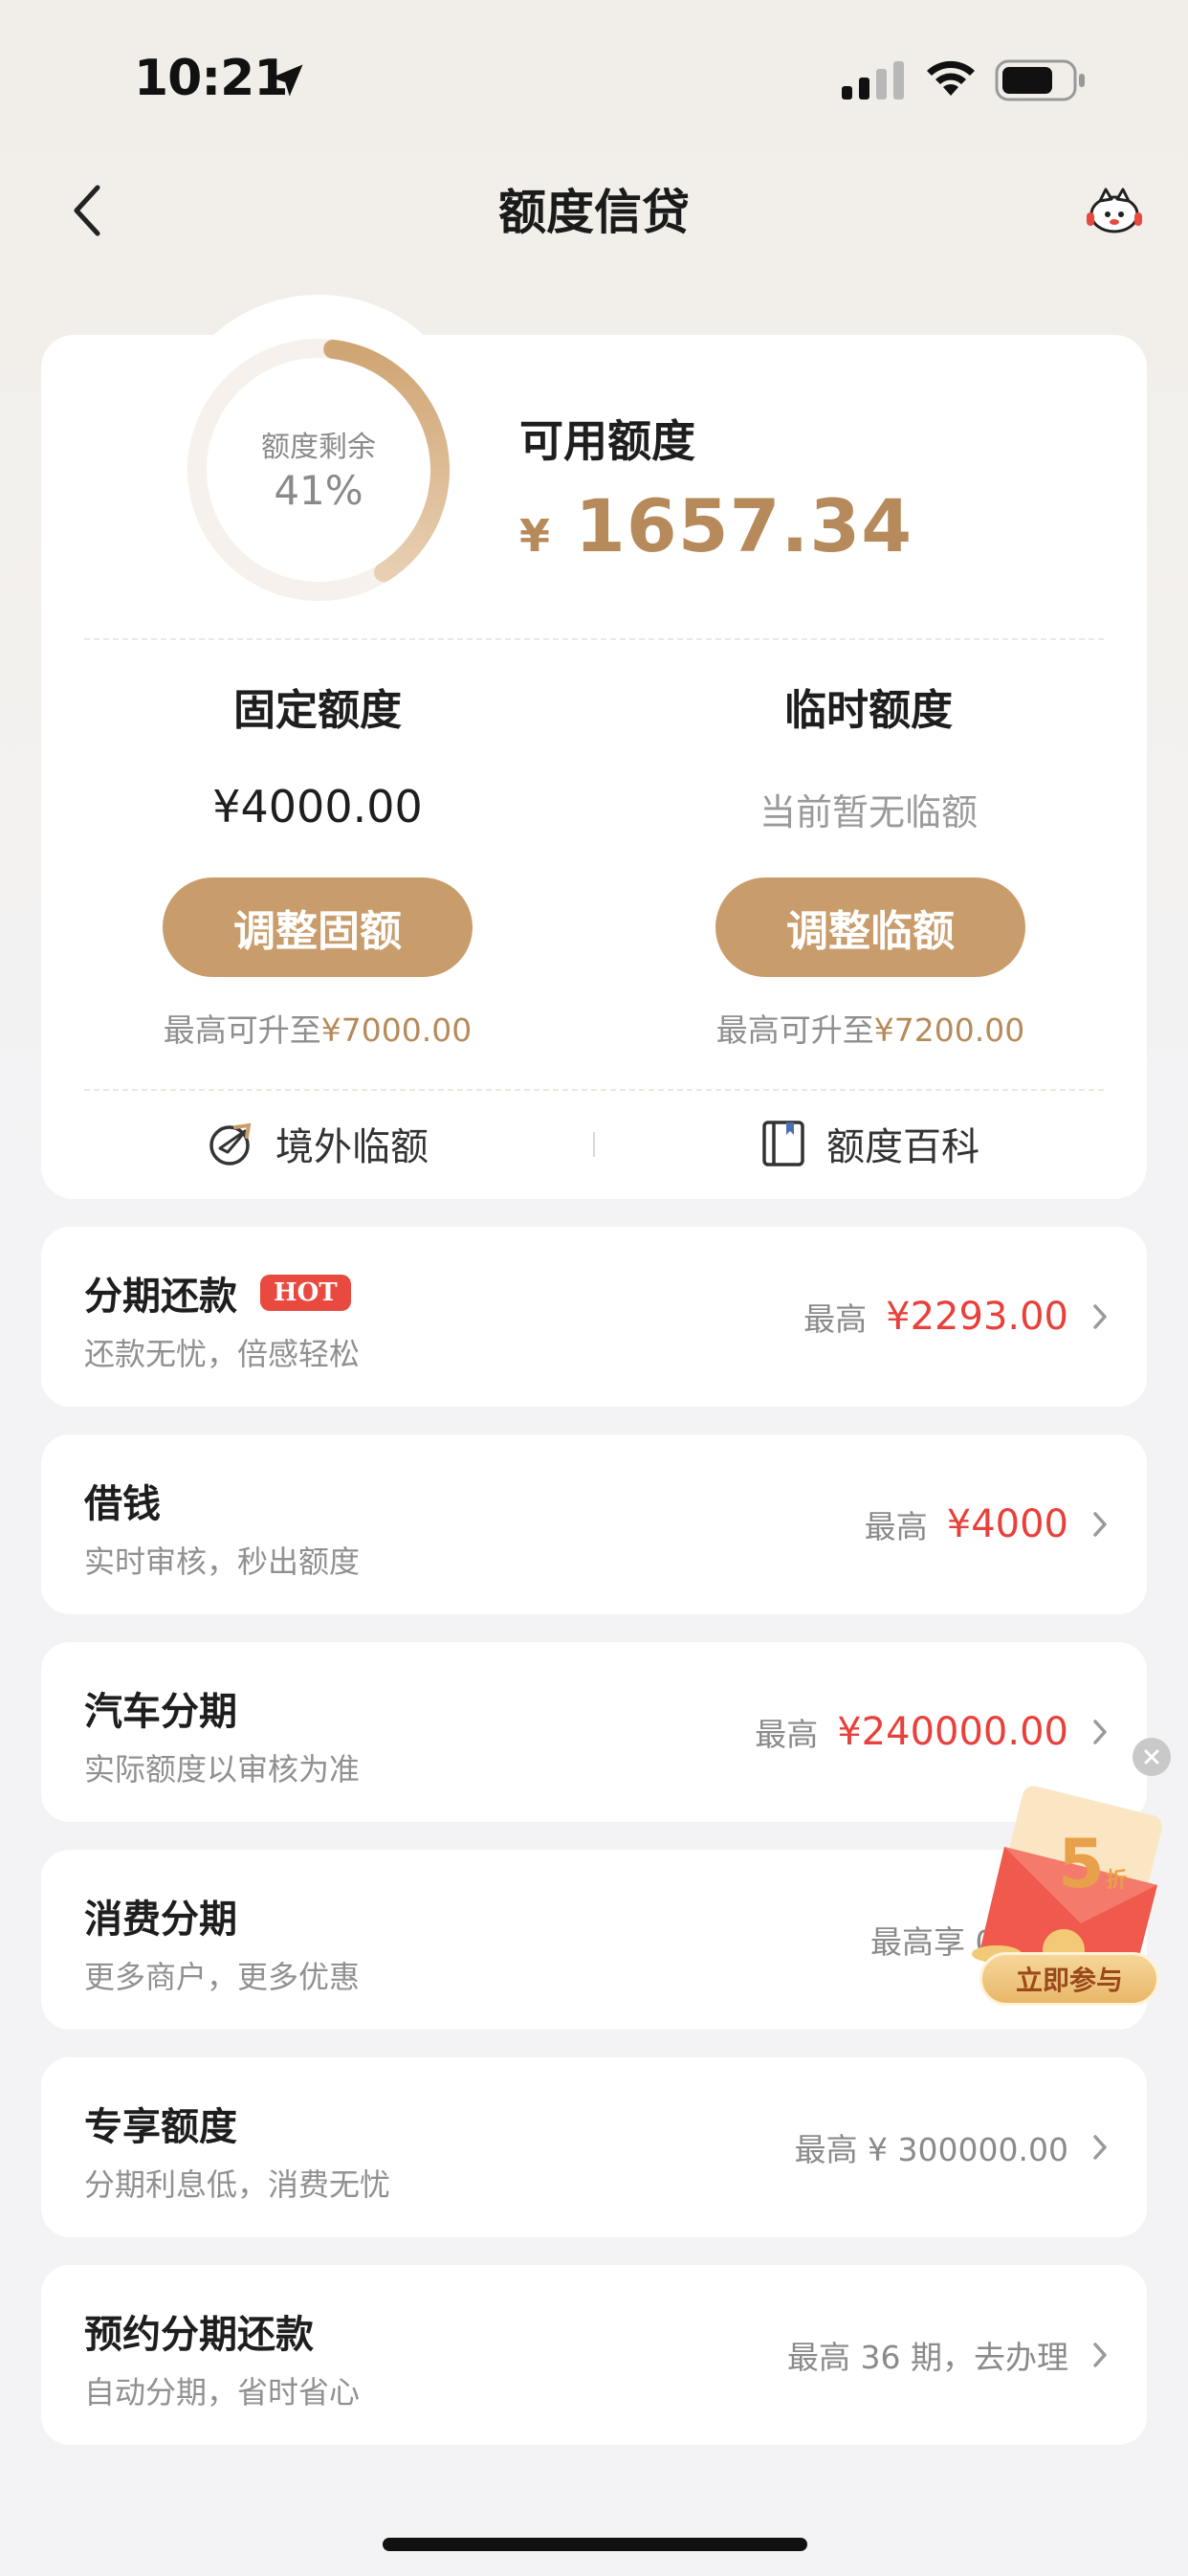  I want to click on installment-repay-card: 分期还款 HOT 还款无忧，倍感轻松 最高 ¥2293.00, so click(594, 1317).